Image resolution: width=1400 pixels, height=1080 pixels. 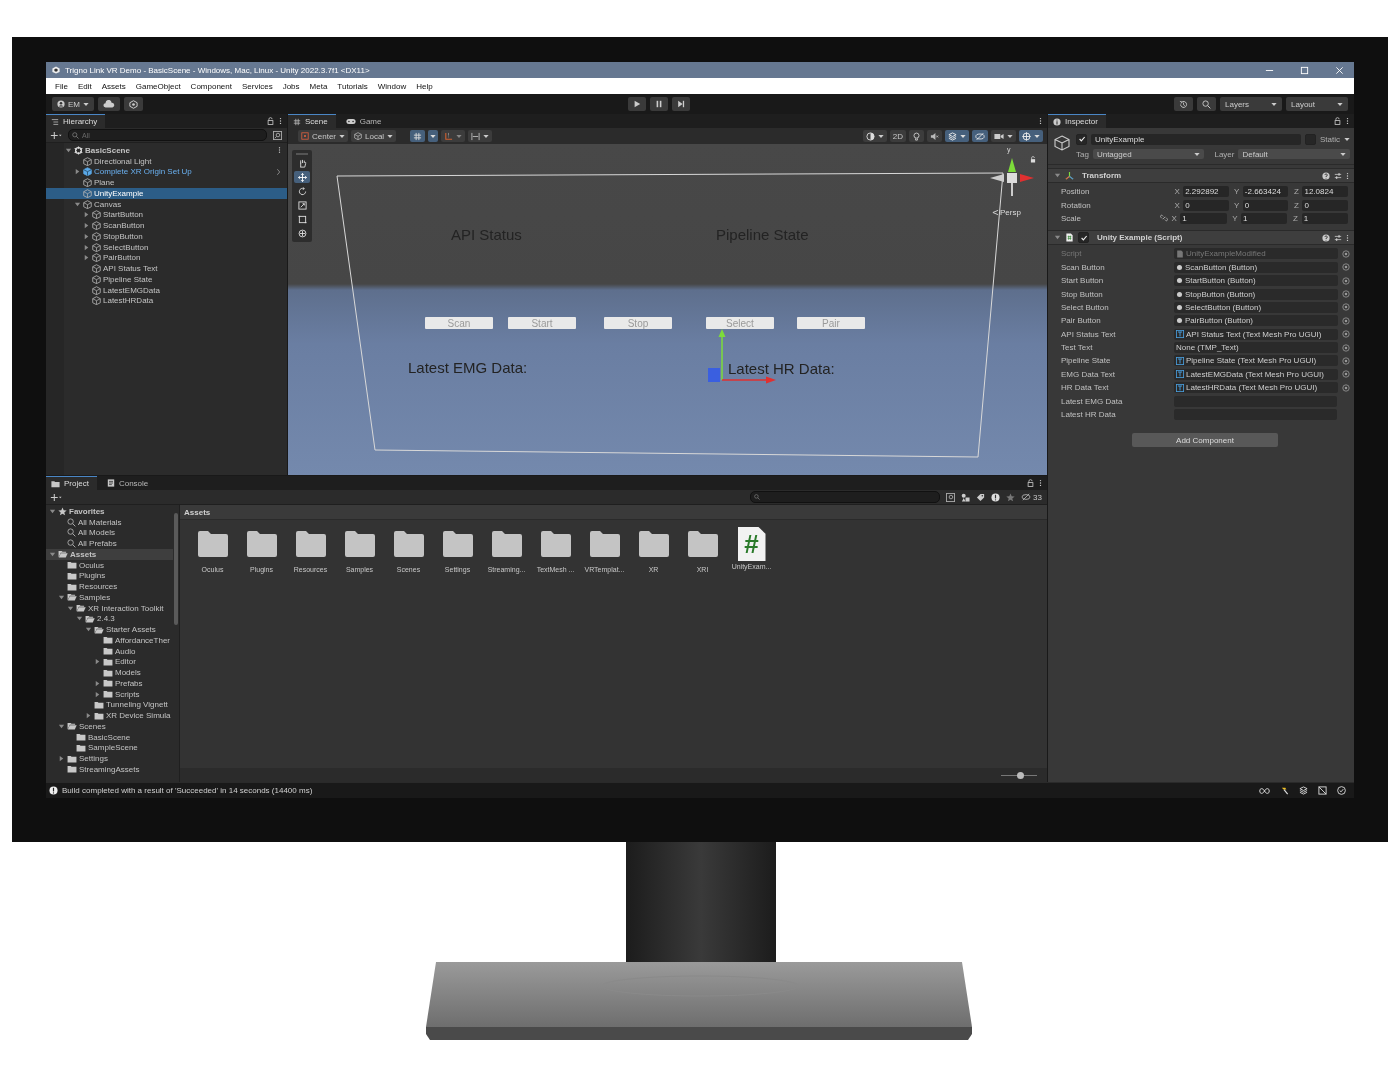 I want to click on project-tree-item: Settings, so click(x=109, y=758).